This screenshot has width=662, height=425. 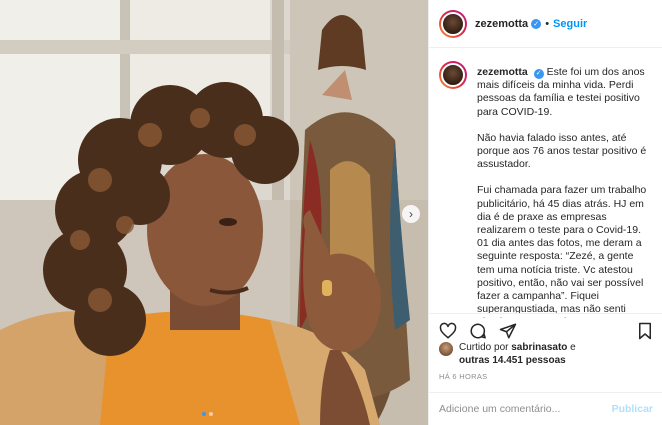 I want to click on carousel-dot, so click(x=211, y=414).